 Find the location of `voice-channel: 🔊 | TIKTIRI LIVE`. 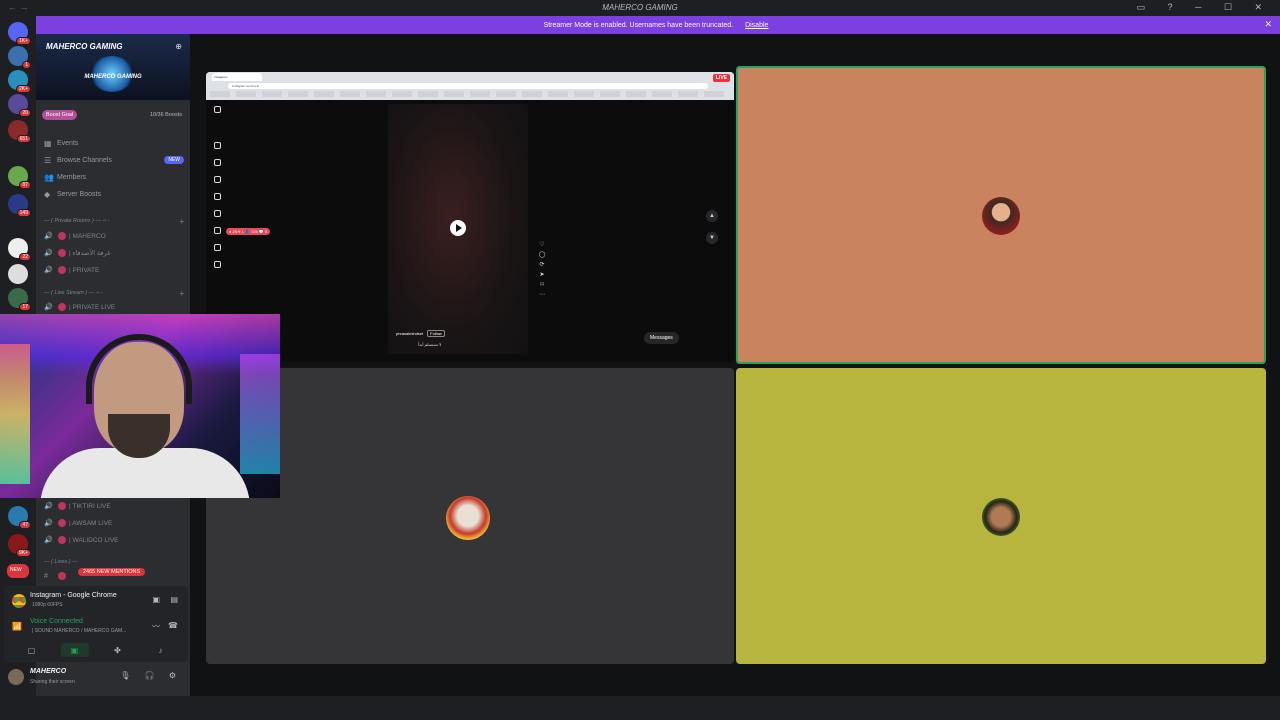

voice-channel: 🔊 | TIKTIRI LIVE is located at coordinates (114, 506).